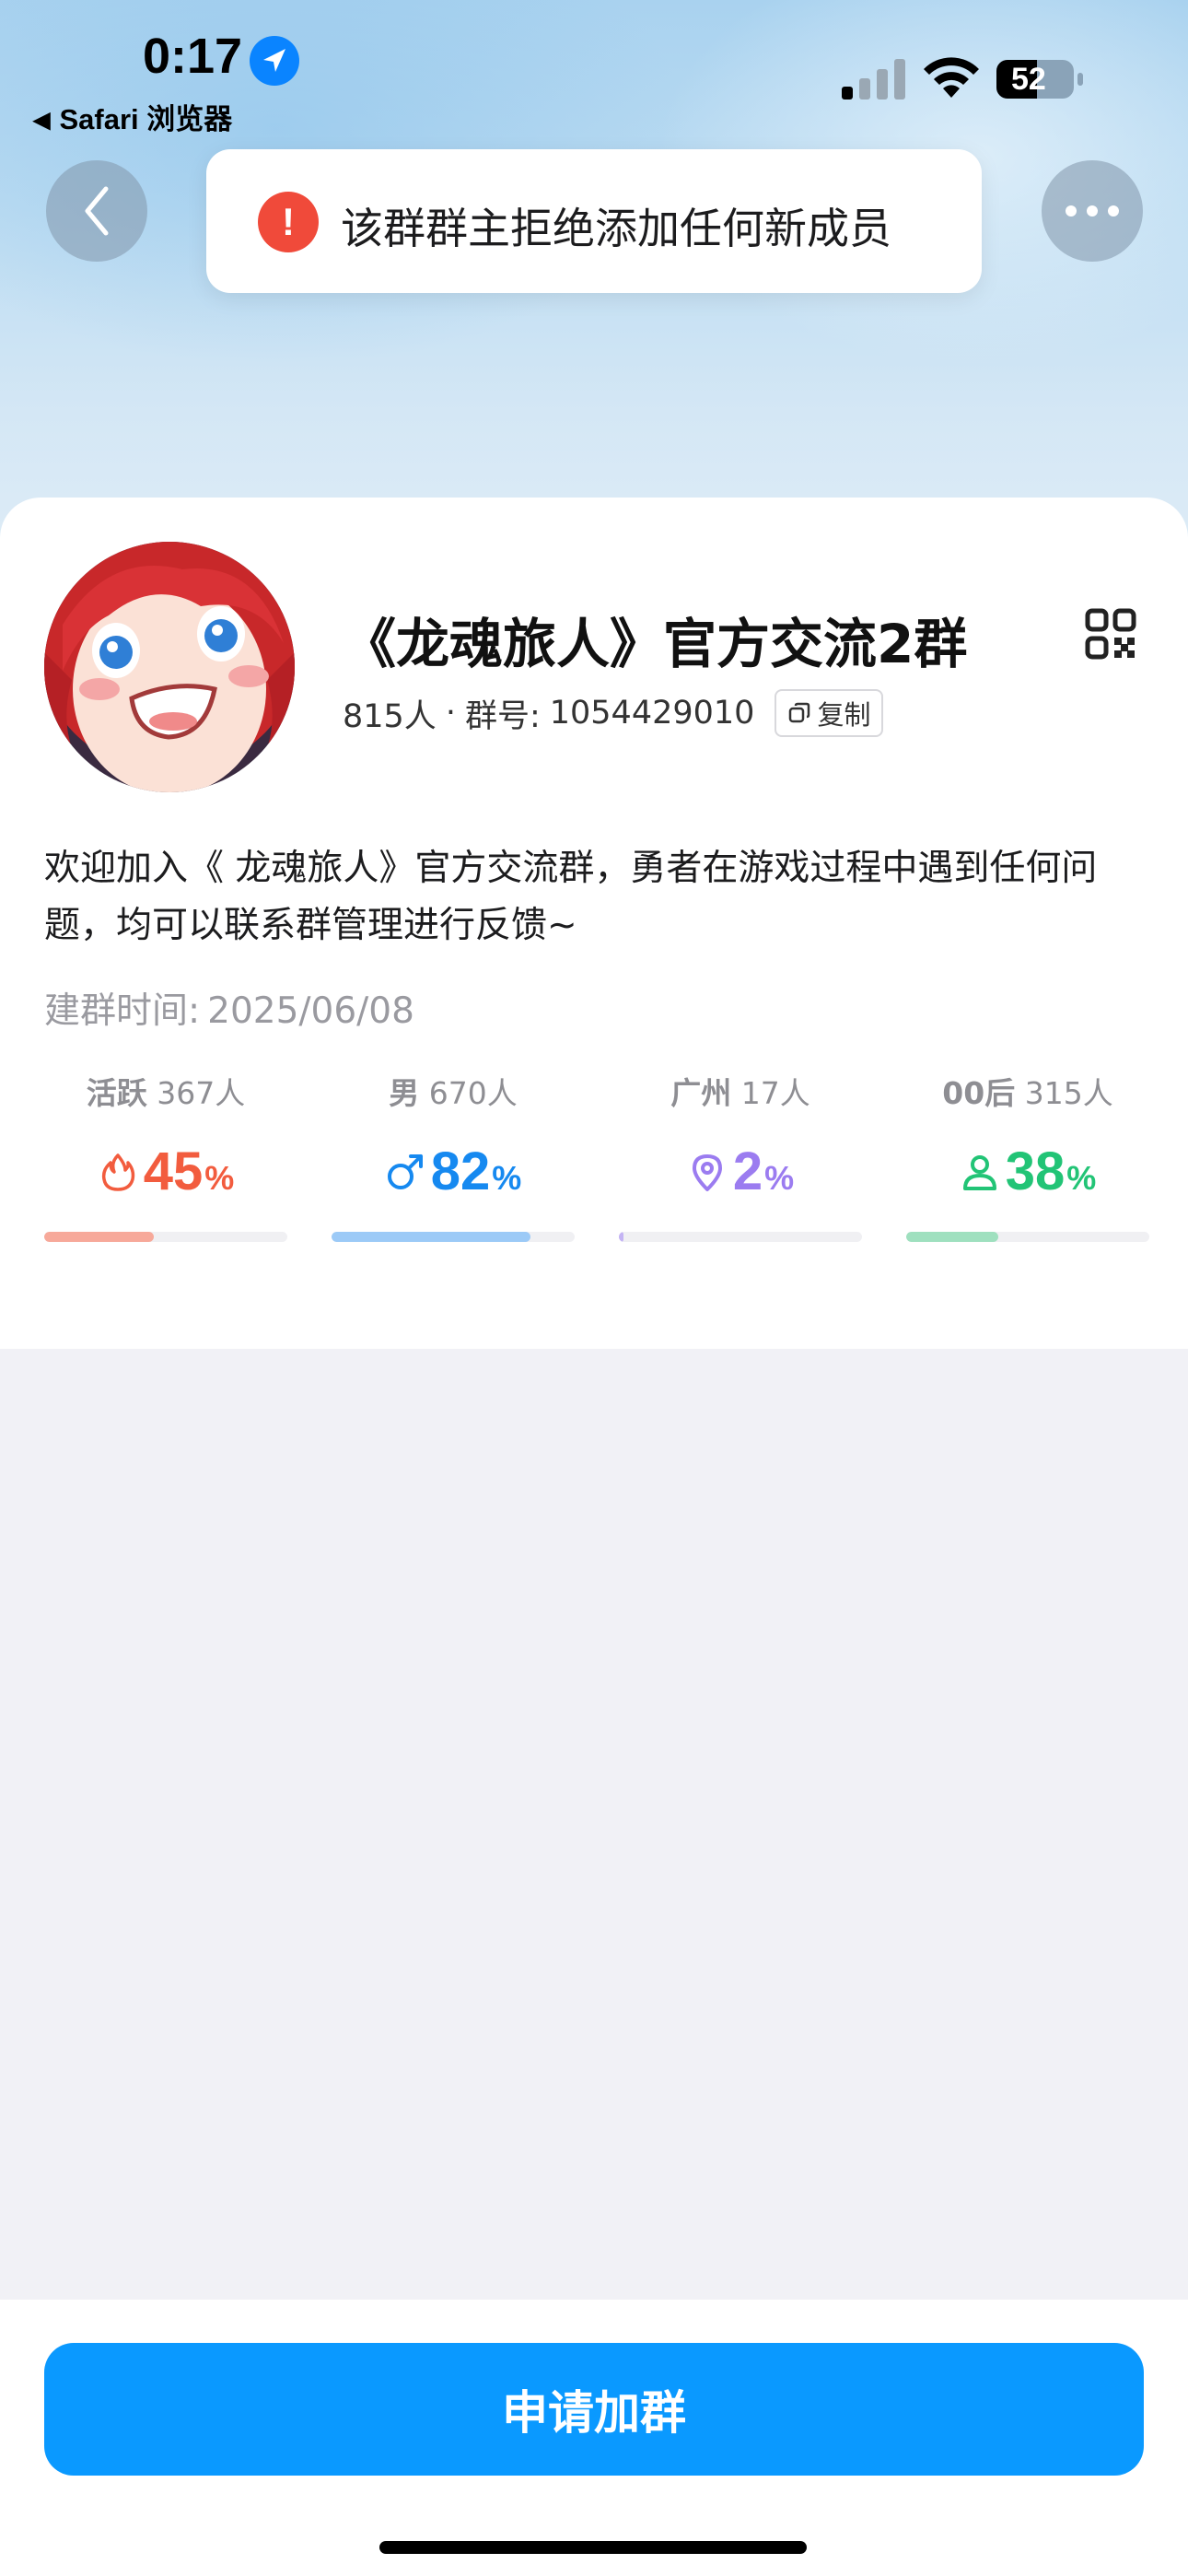 The image size is (1188, 2576). I want to click on stat-key: 男, so click(404, 1093).